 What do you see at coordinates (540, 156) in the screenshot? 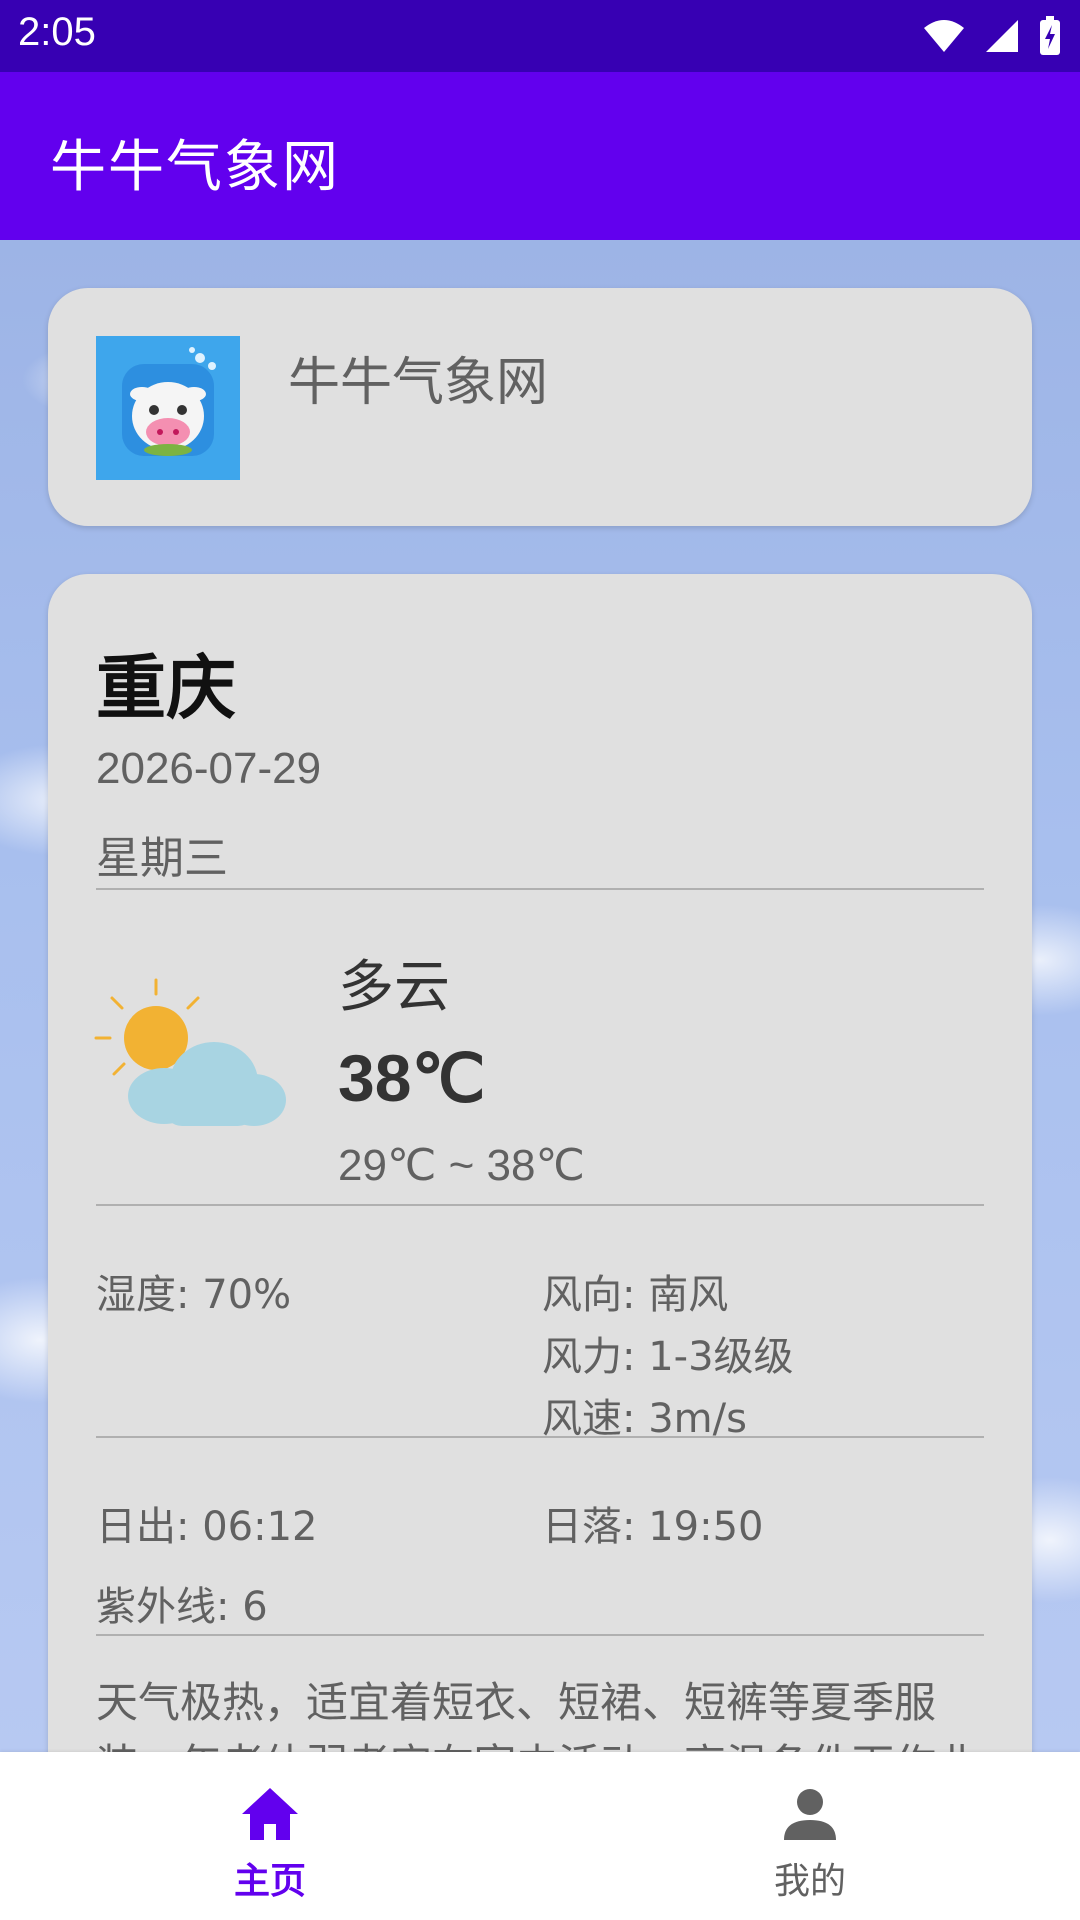
I see `app-bar: 牛牛气象网` at bounding box center [540, 156].